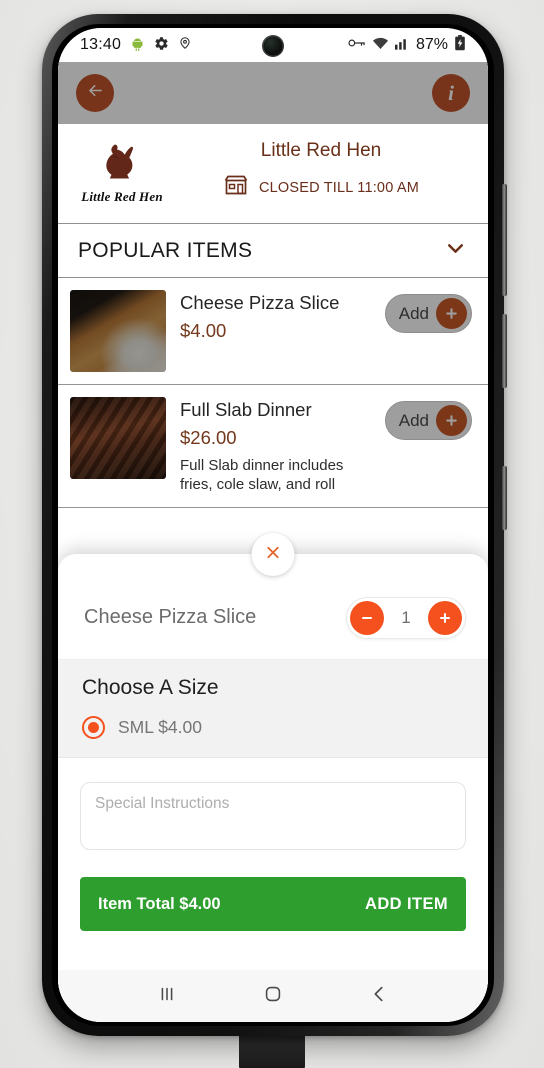 The width and height of the screenshot is (544, 1068). I want to click on power-button, so click(504, 351).